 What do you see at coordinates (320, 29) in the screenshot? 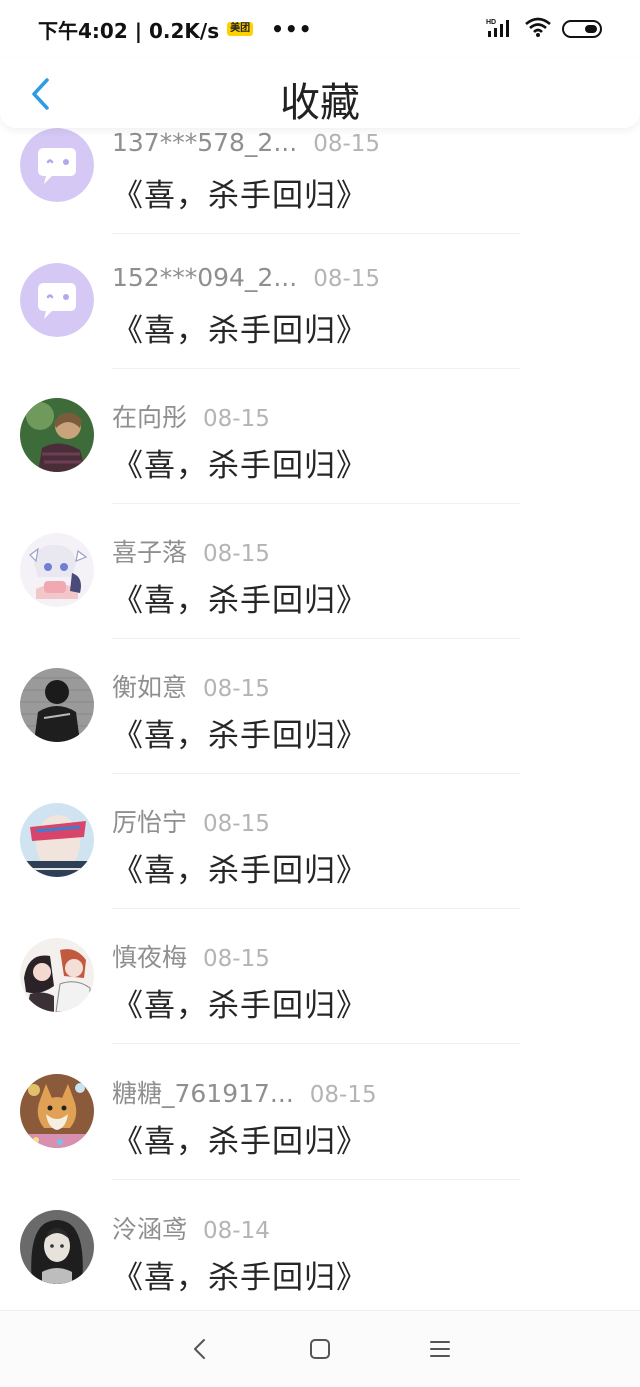
I see `status-bar: 下午4:02 | 0.2K/s 美团 ••• HD` at bounding box center [320, 29].